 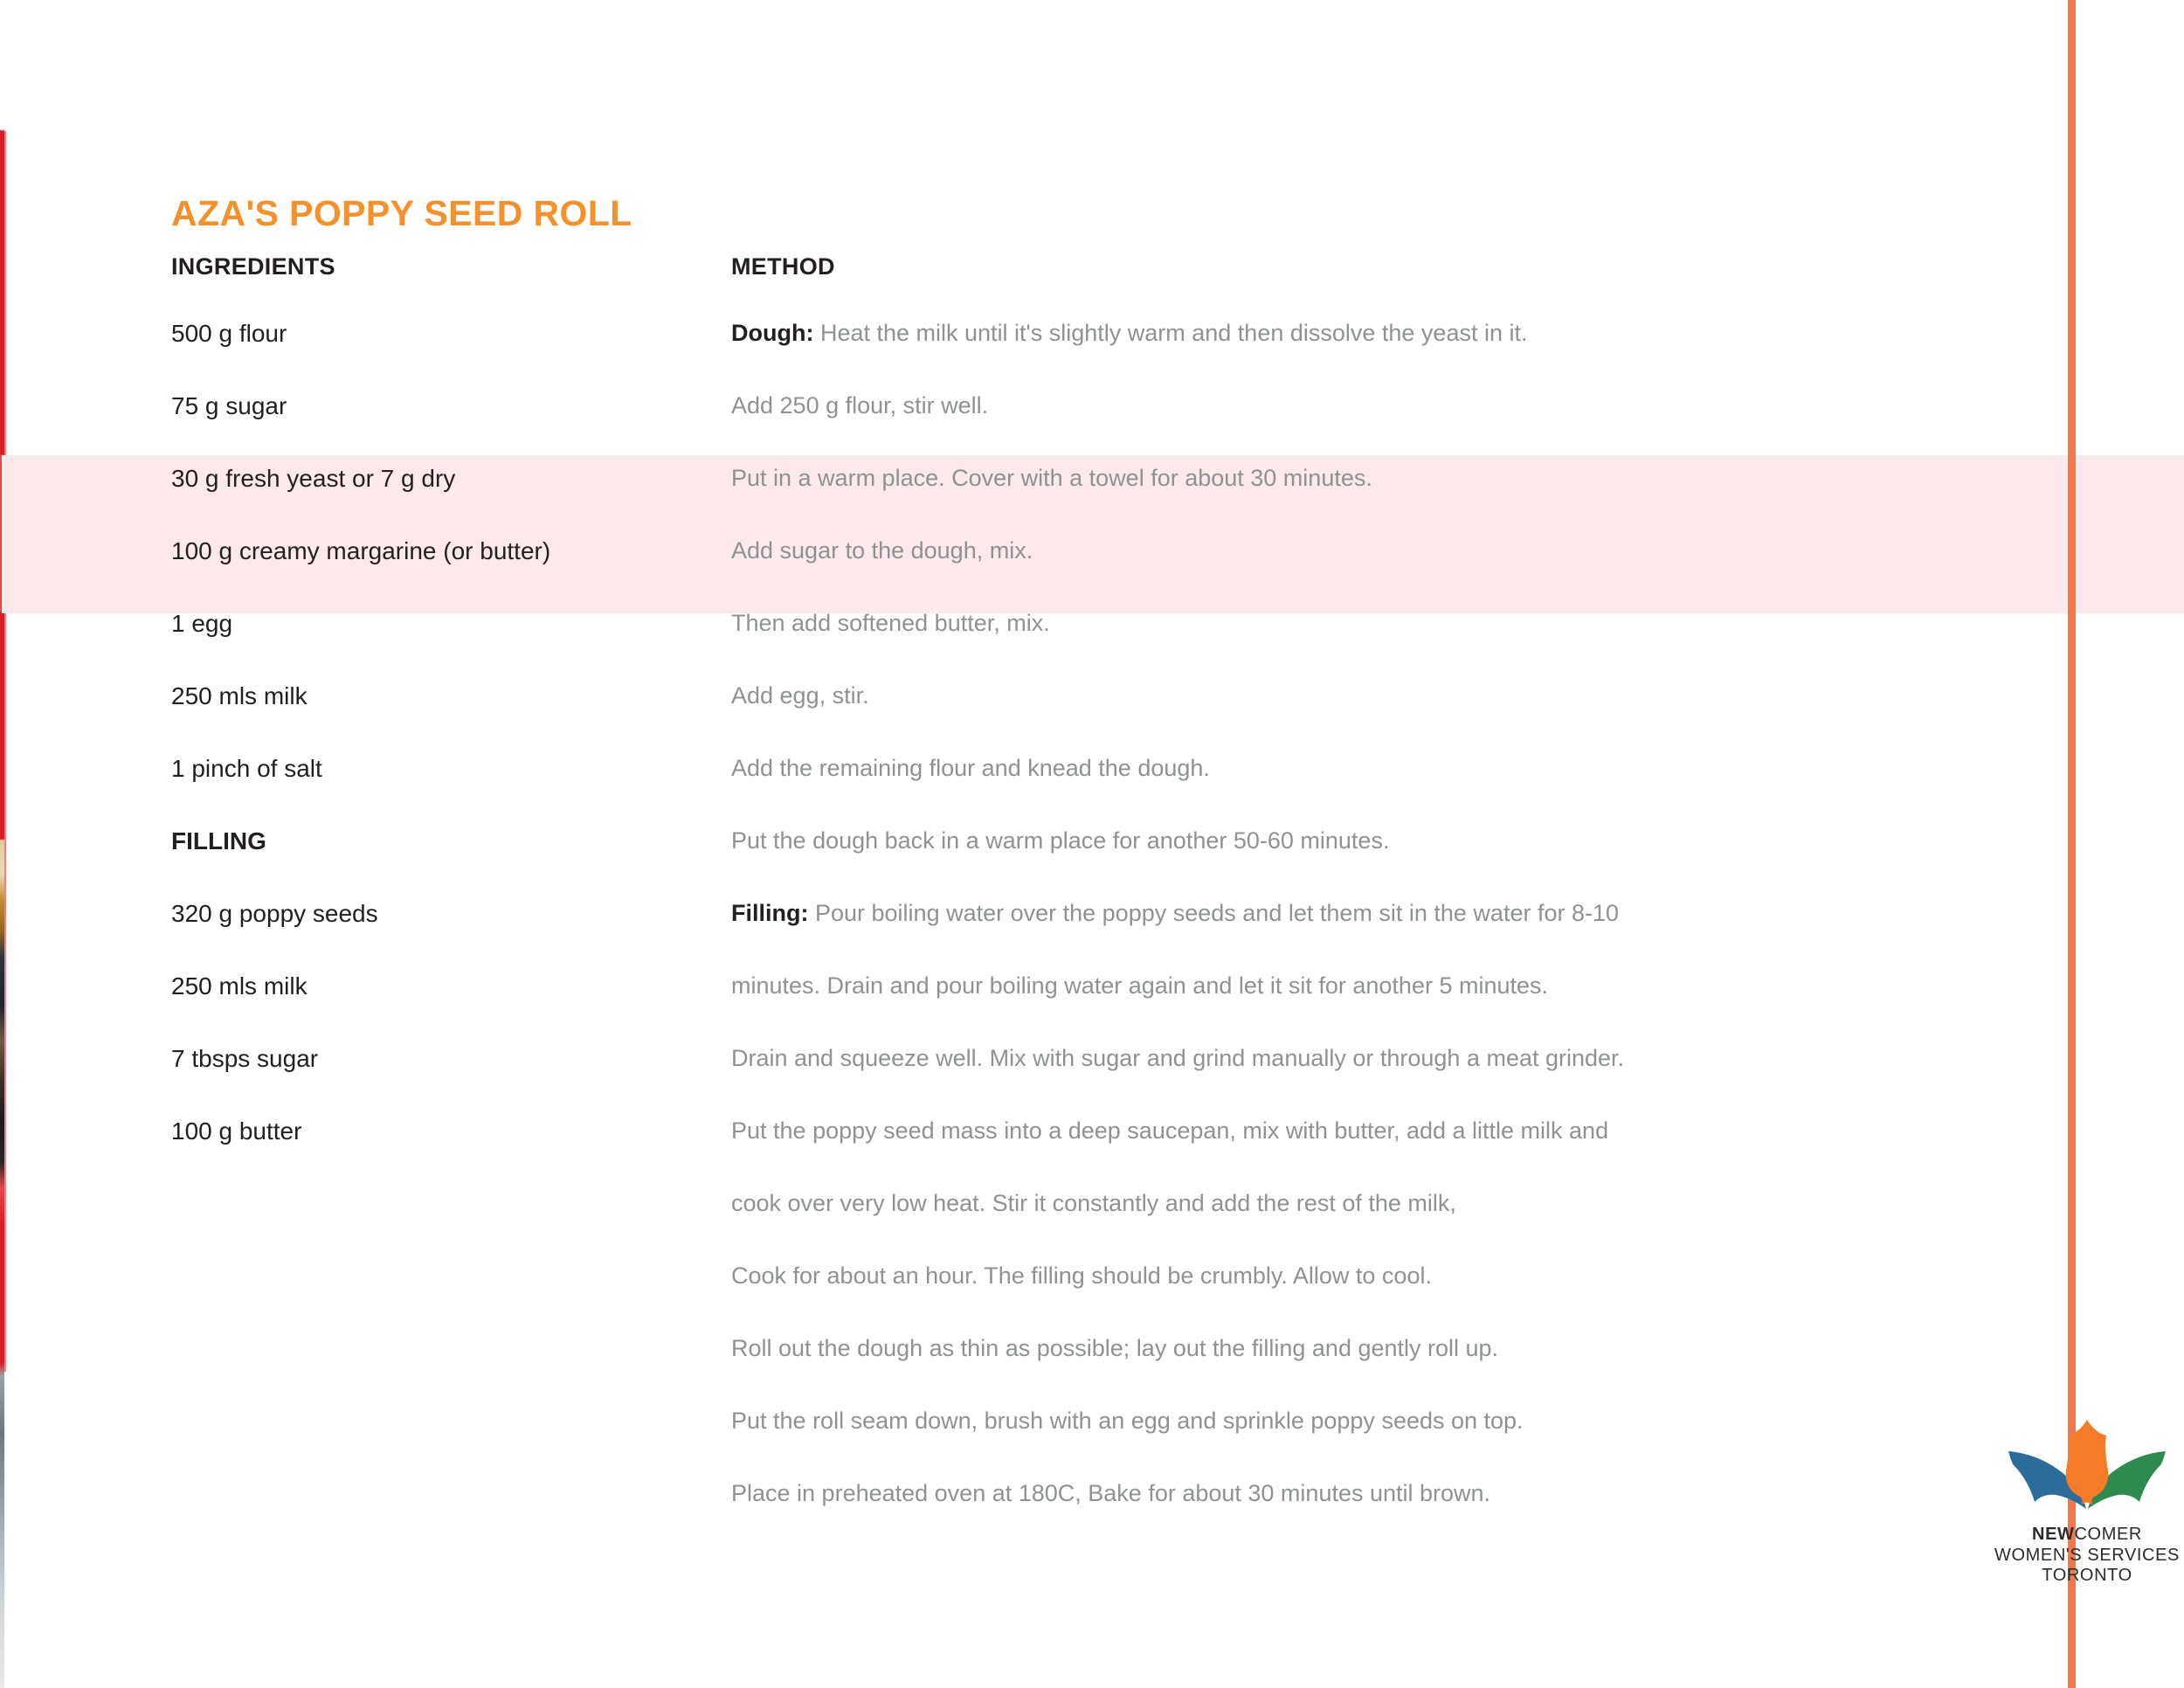 What do you see at coordinates (401, 213) in the screenshot?
I see `page-title: AZA'S POPPY SEED ROLL` at bounding box center [401, 213].